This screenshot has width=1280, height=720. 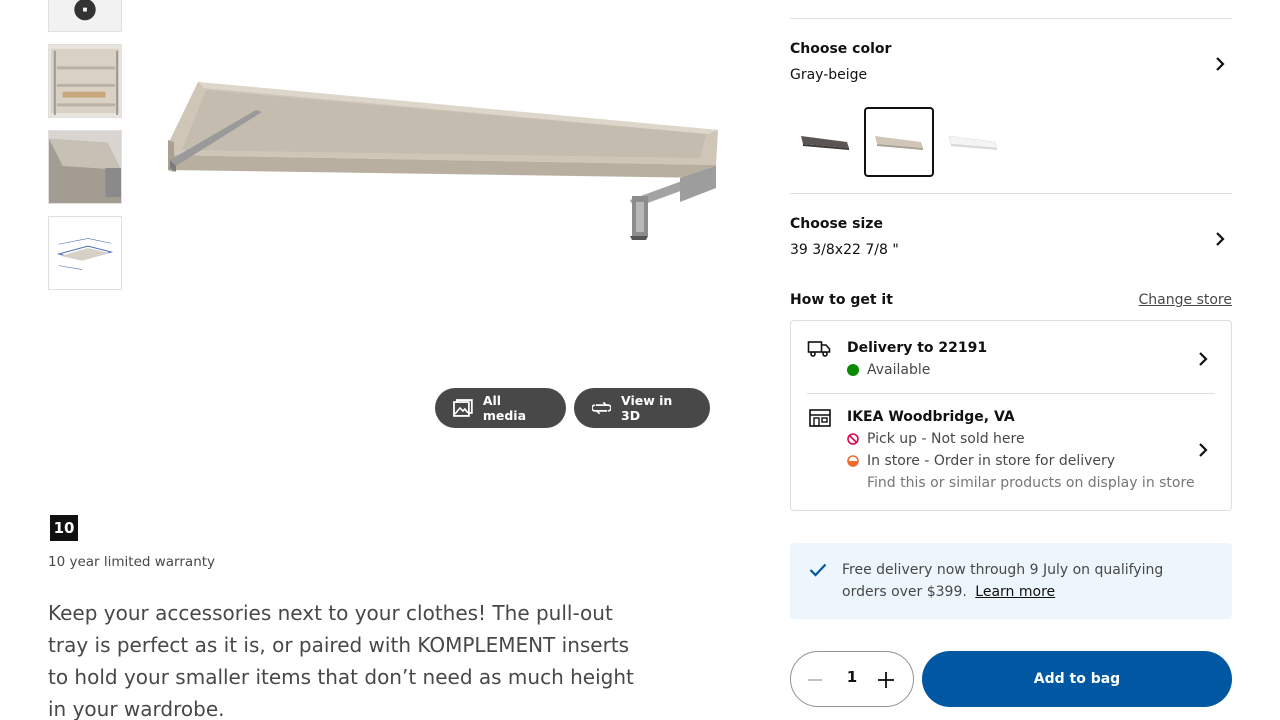 I want to click on delivery-status-text: Available, so click(x=899, y=370).